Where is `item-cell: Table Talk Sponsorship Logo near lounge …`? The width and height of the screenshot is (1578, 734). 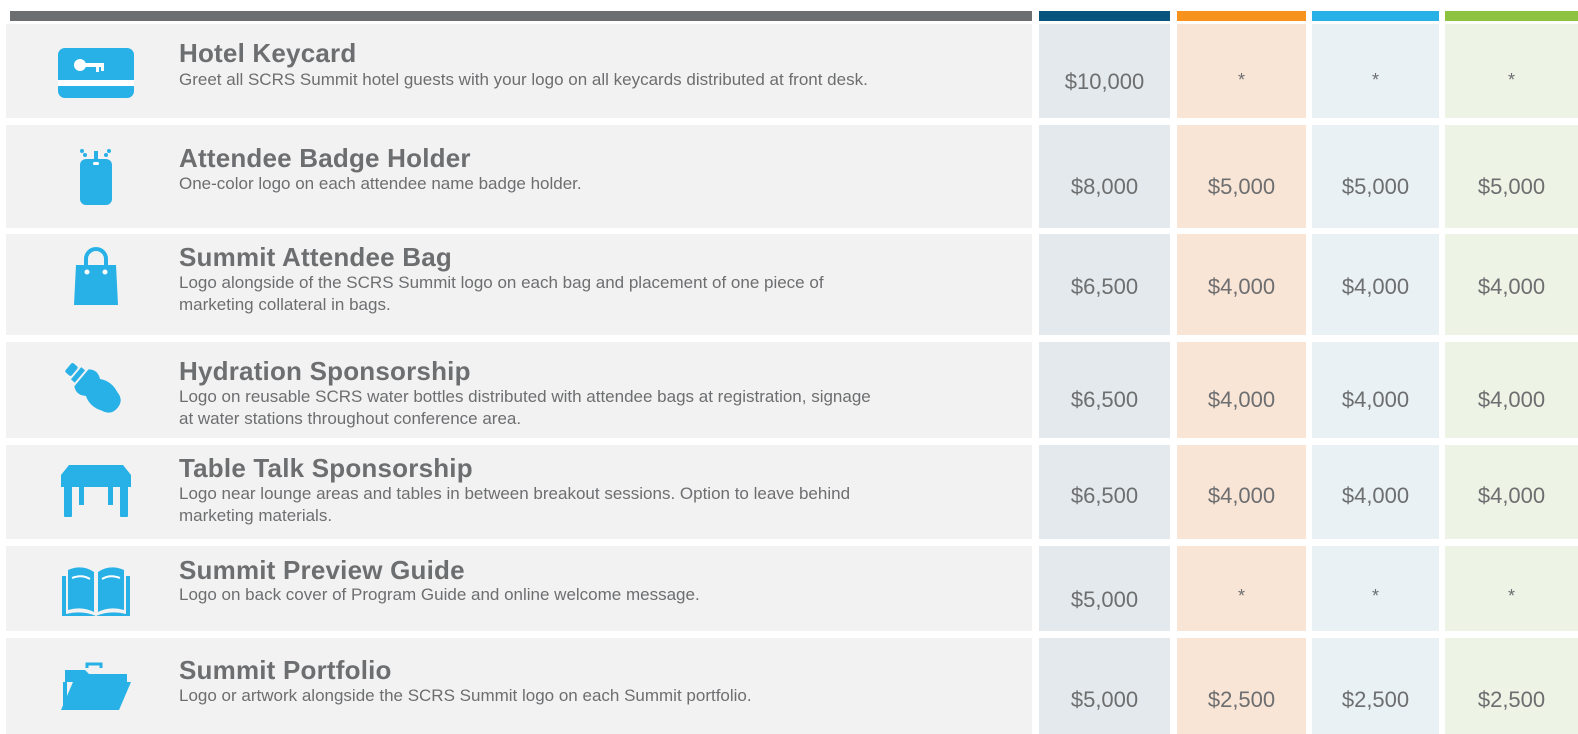 item-cell: Table Talk Sponsorship Logo near lounge … is located at coordinates (519, 492).